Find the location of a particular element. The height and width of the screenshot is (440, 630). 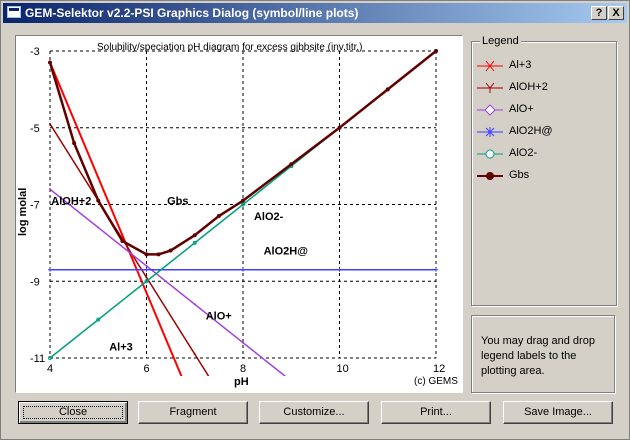

x-tick-label: 12 is located at coordinates (439, 369).